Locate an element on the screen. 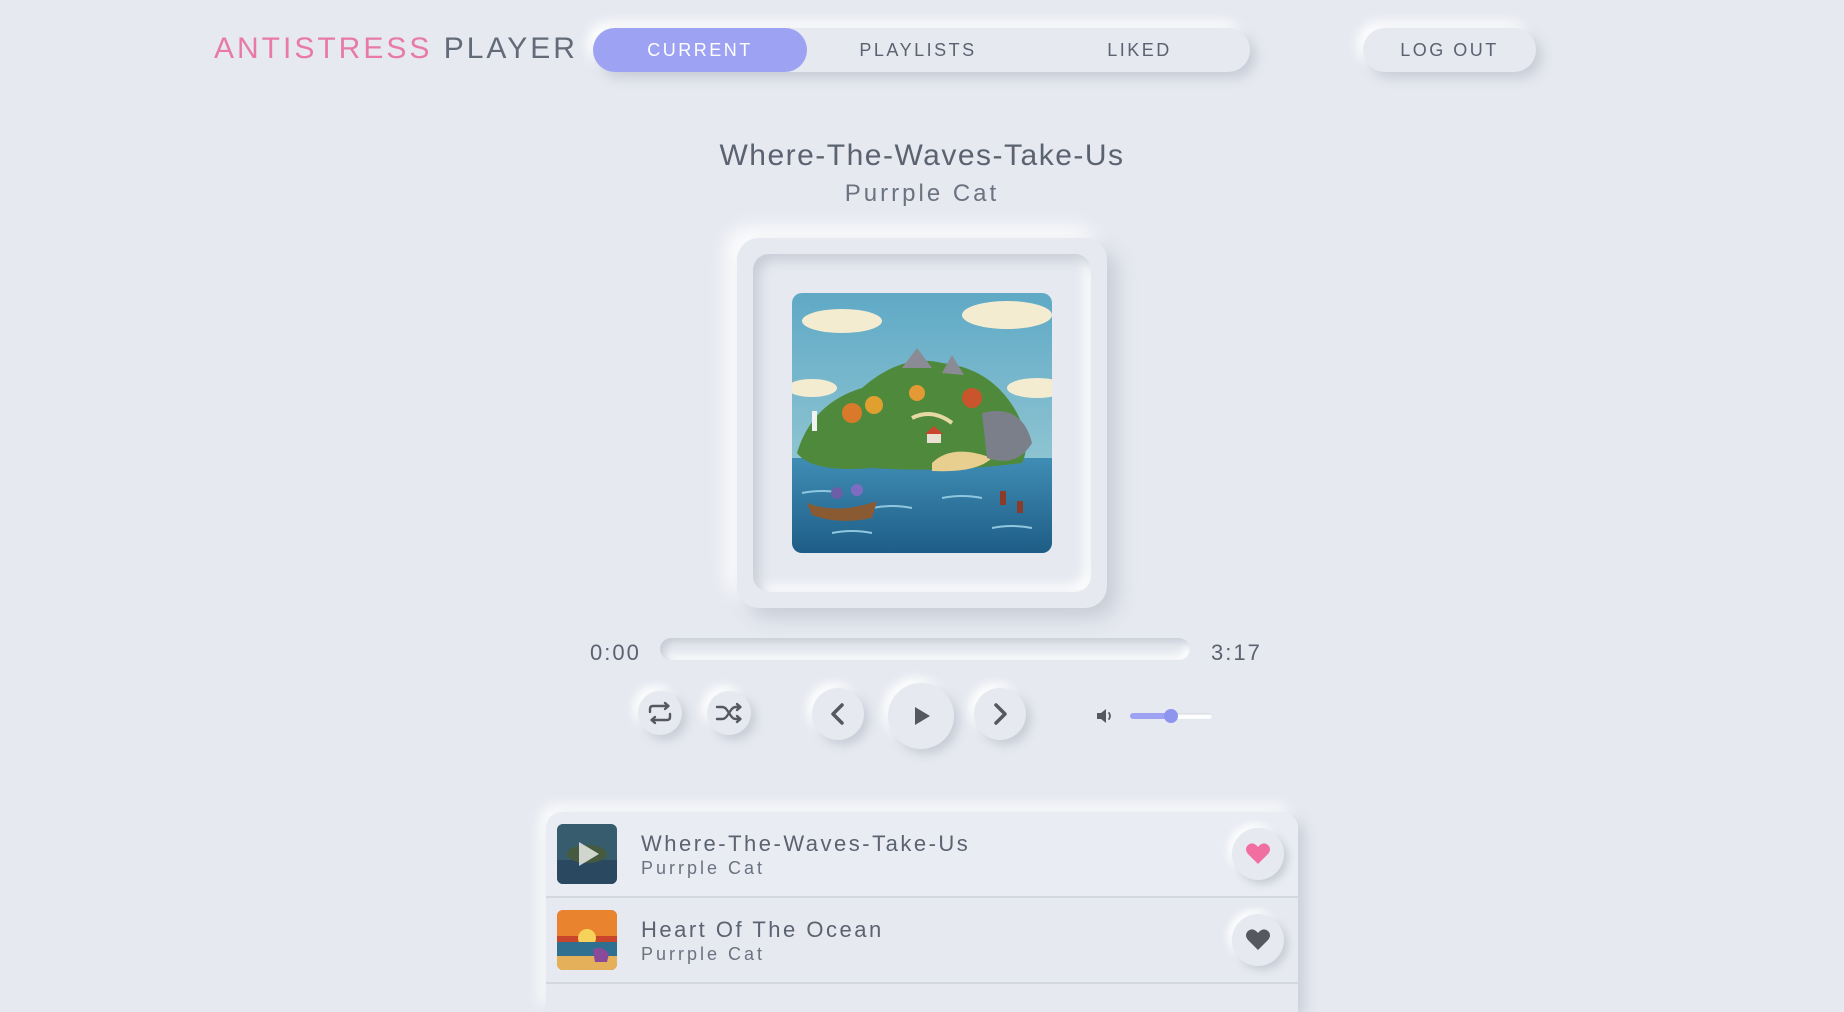  logout-button: LOG OUT is located at coordinates (1449, 50).